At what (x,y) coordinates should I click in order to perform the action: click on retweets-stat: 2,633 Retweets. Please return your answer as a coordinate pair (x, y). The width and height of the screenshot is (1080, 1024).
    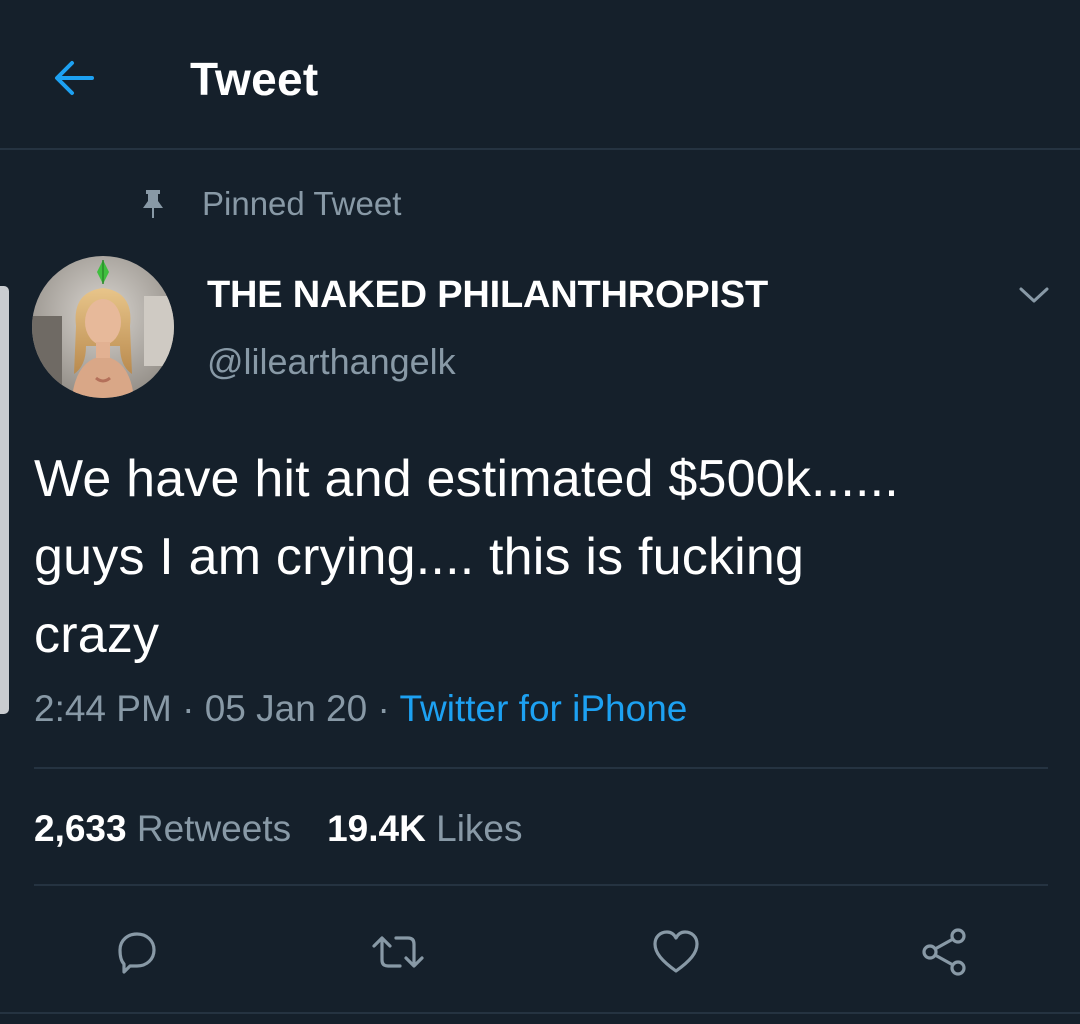
    Looking at the image, I should click on (162, 830).